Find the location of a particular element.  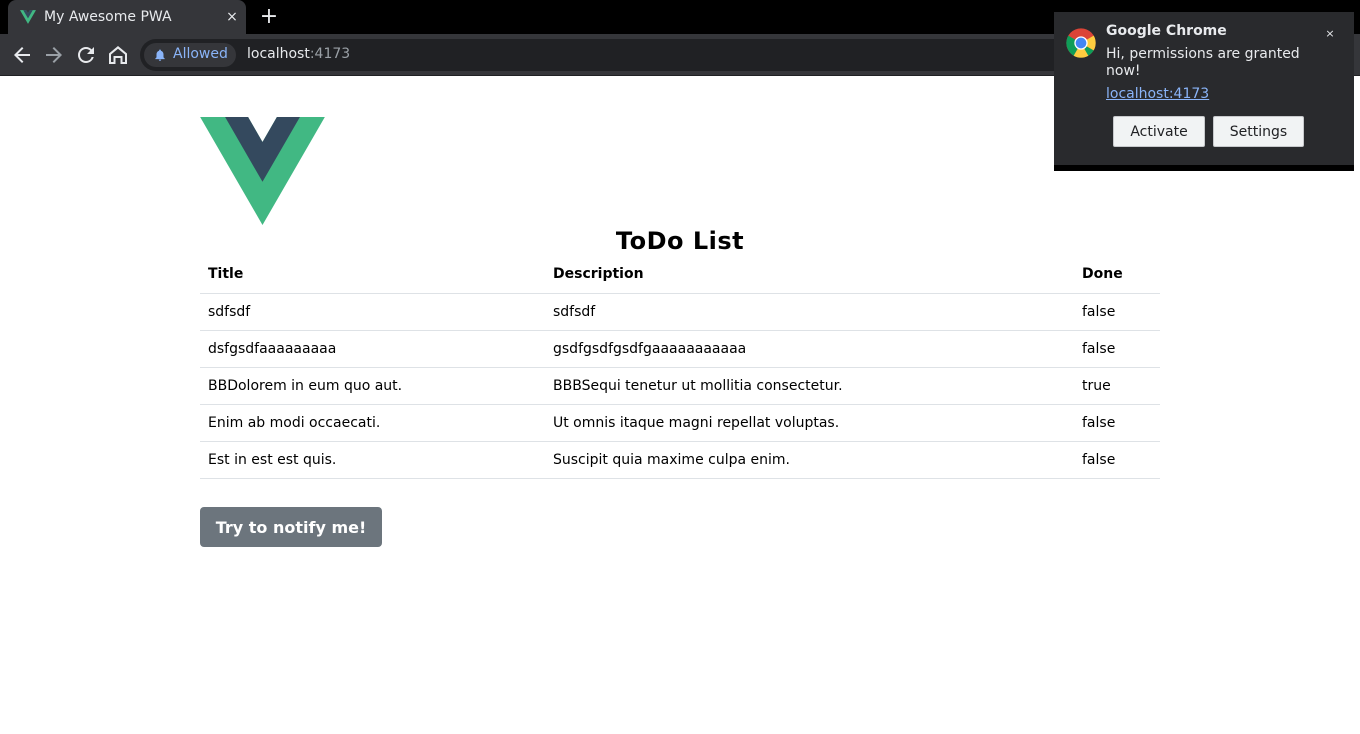

activate-button: Activate is located at coordinates (1159, 131).